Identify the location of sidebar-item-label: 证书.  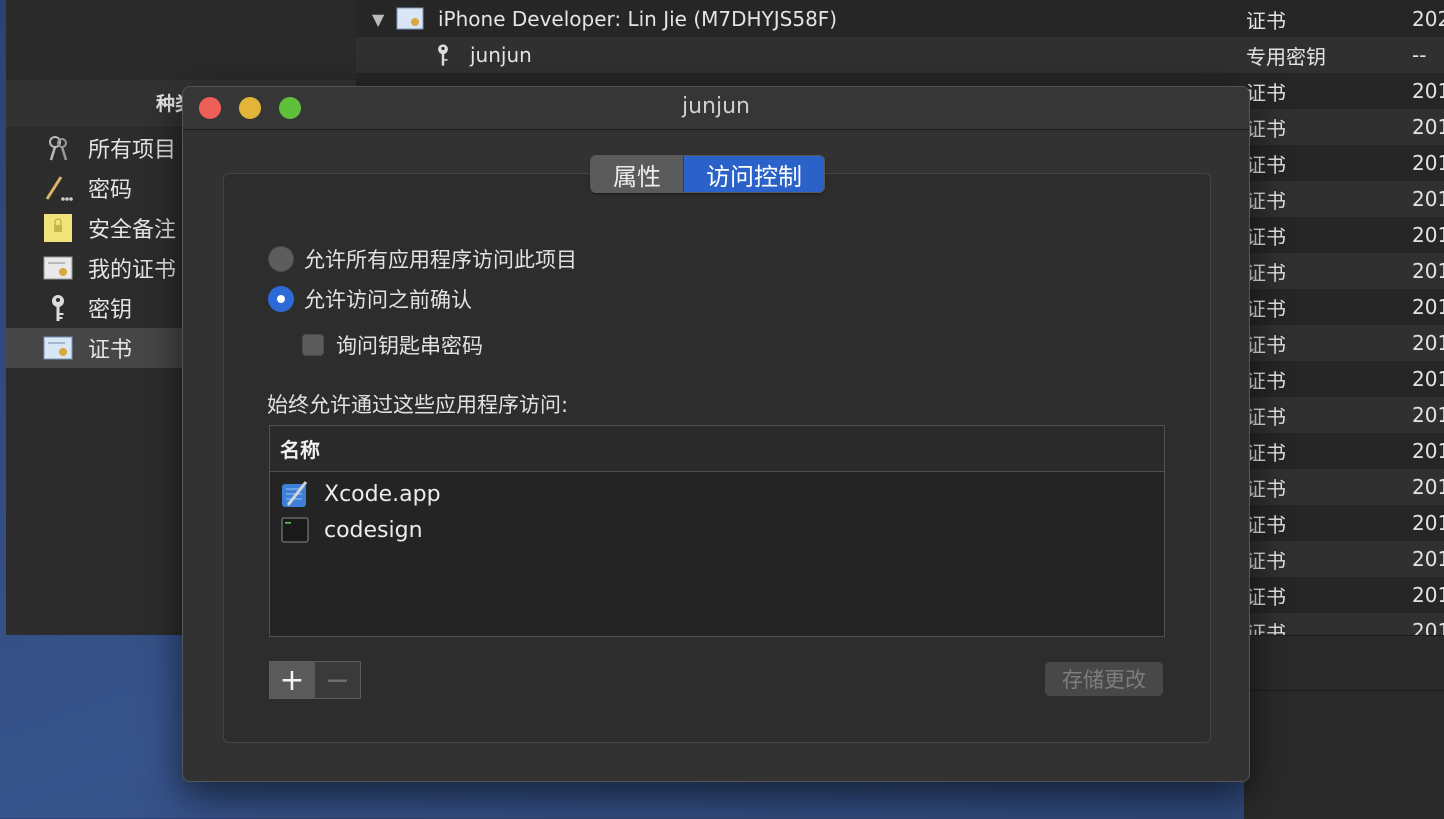
(110, 350).